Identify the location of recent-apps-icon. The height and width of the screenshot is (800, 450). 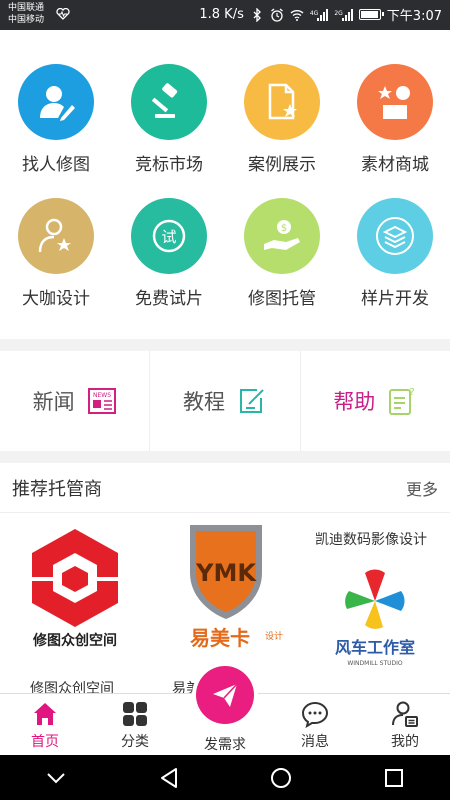
(394, 778).